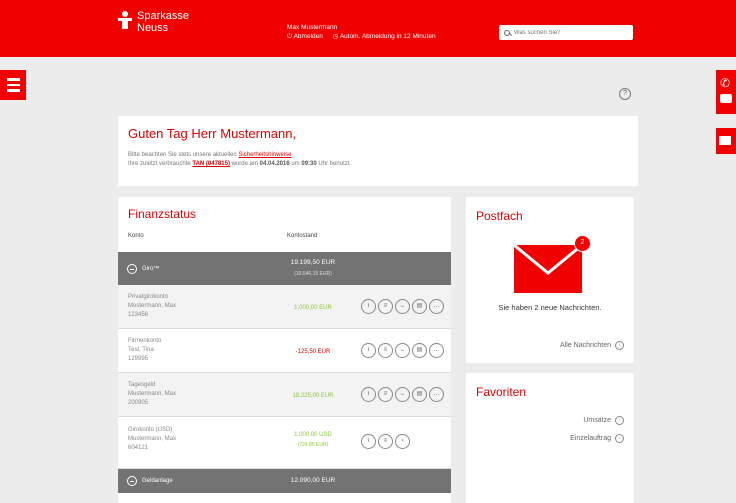 This screenshot has height=503, width=736. I want to click on group-amount: 12.090,00 EUR, so click(313, 480).